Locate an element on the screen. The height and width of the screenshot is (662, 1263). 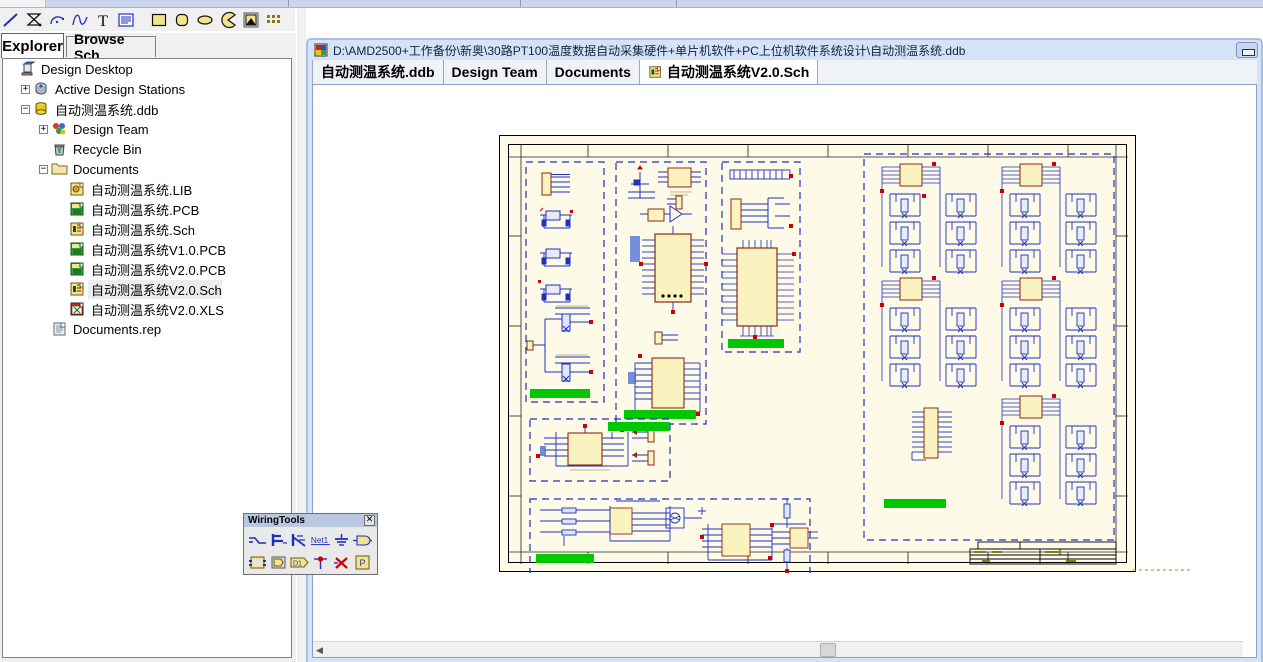
doctab-design-team: Design Team is located at coordinates (495, 72).